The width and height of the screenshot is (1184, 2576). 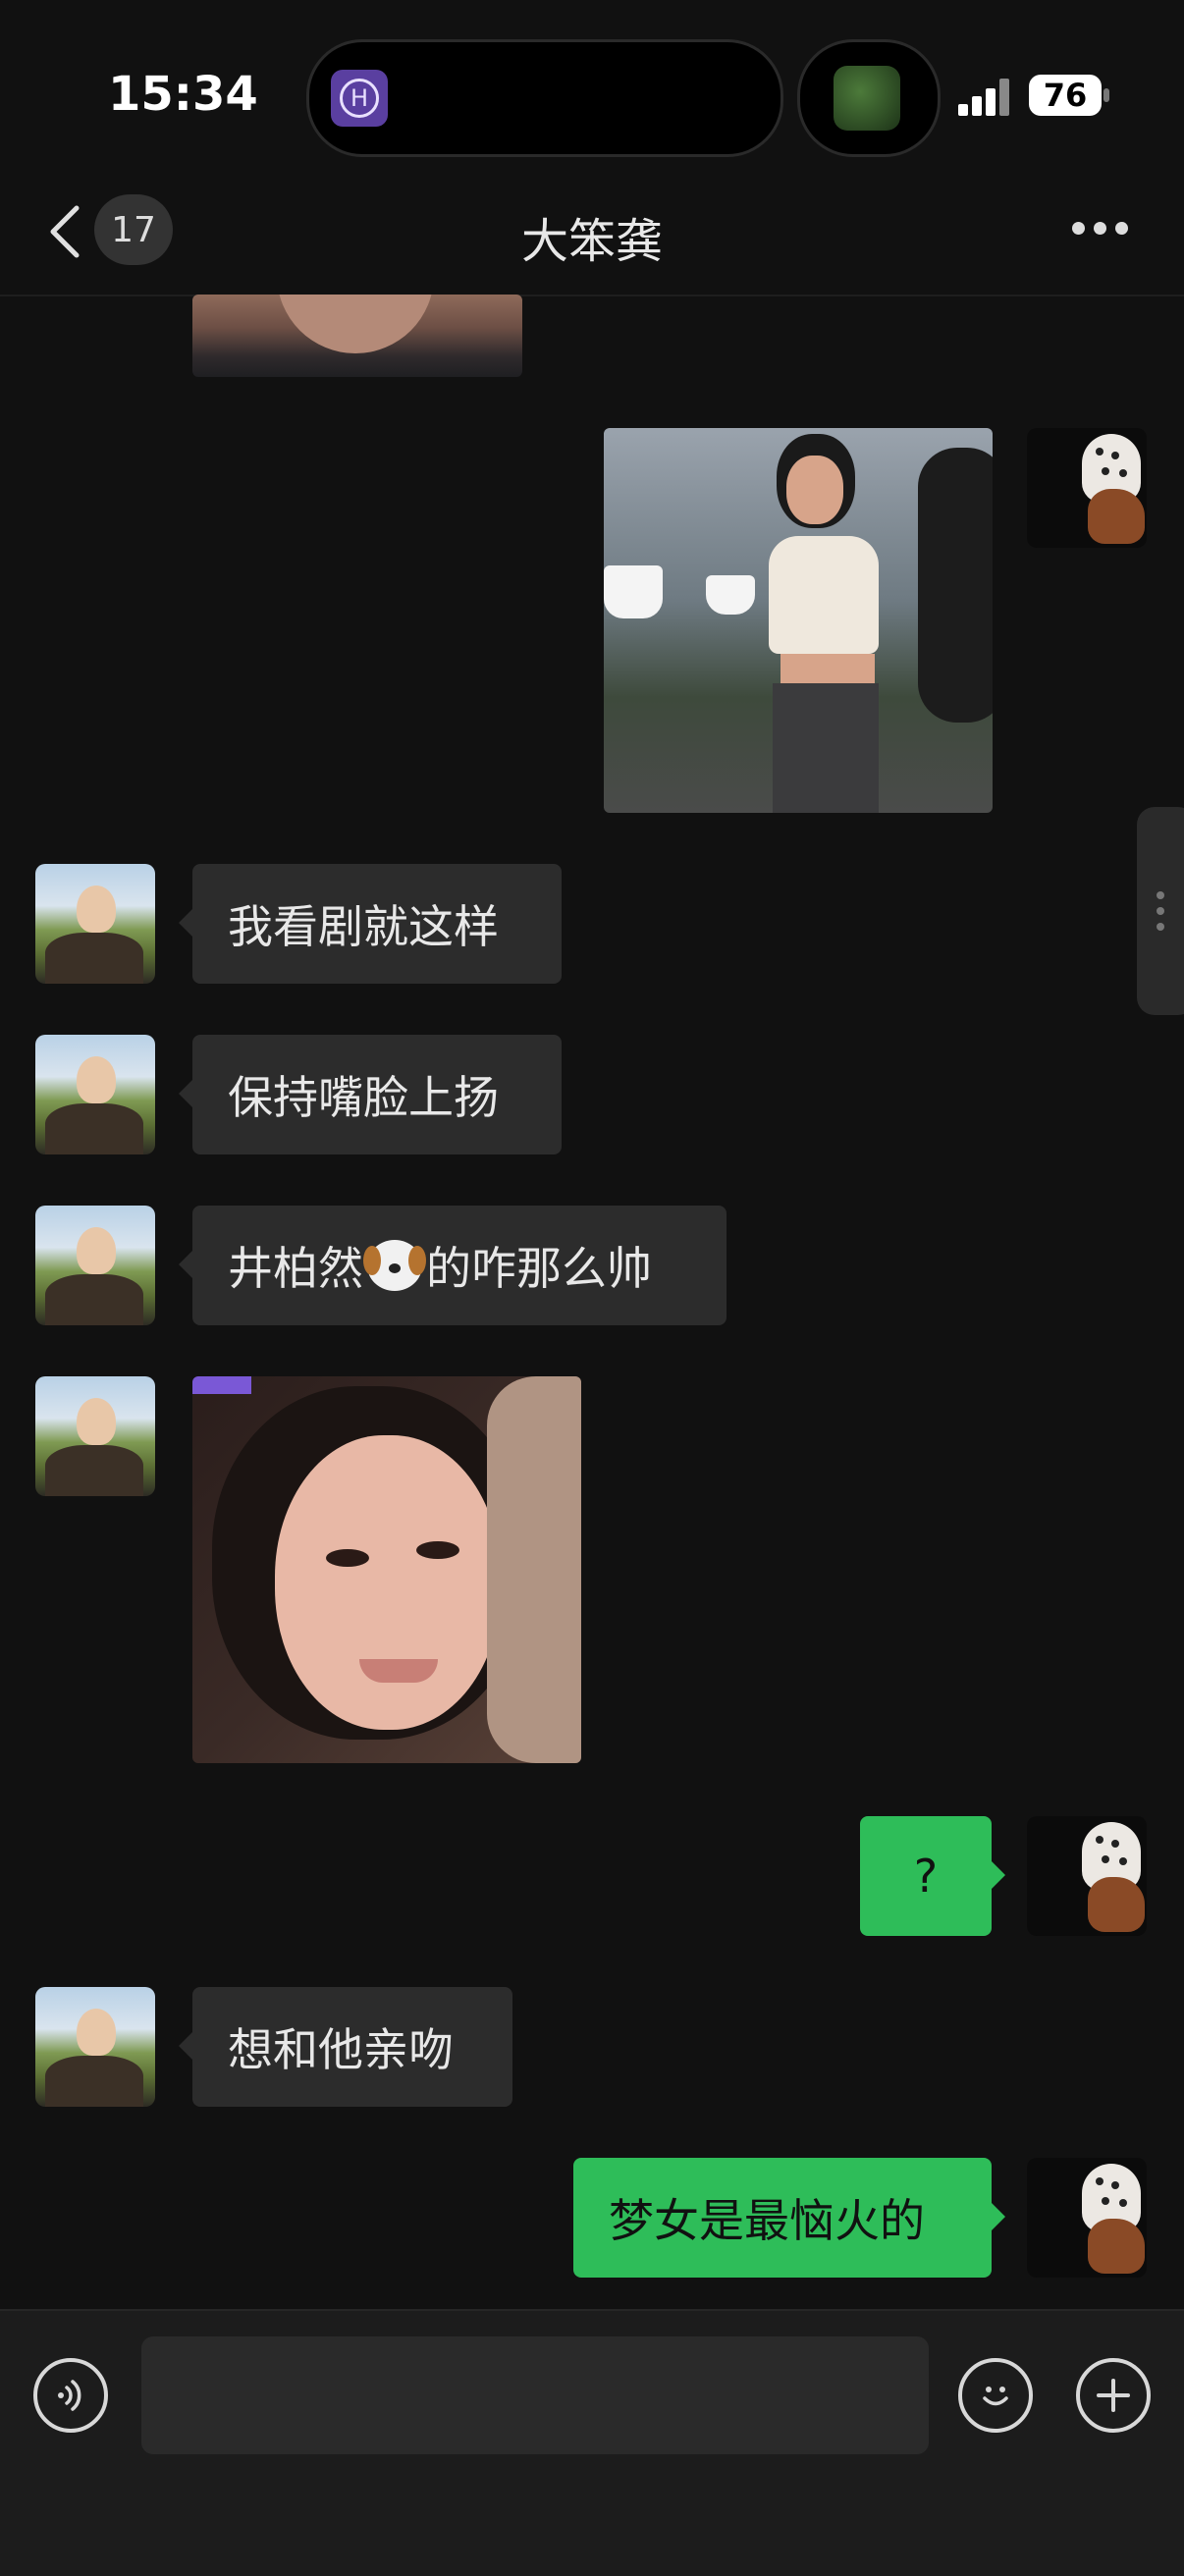 I want to click on battery-tip, so click(x=1106, y=95).